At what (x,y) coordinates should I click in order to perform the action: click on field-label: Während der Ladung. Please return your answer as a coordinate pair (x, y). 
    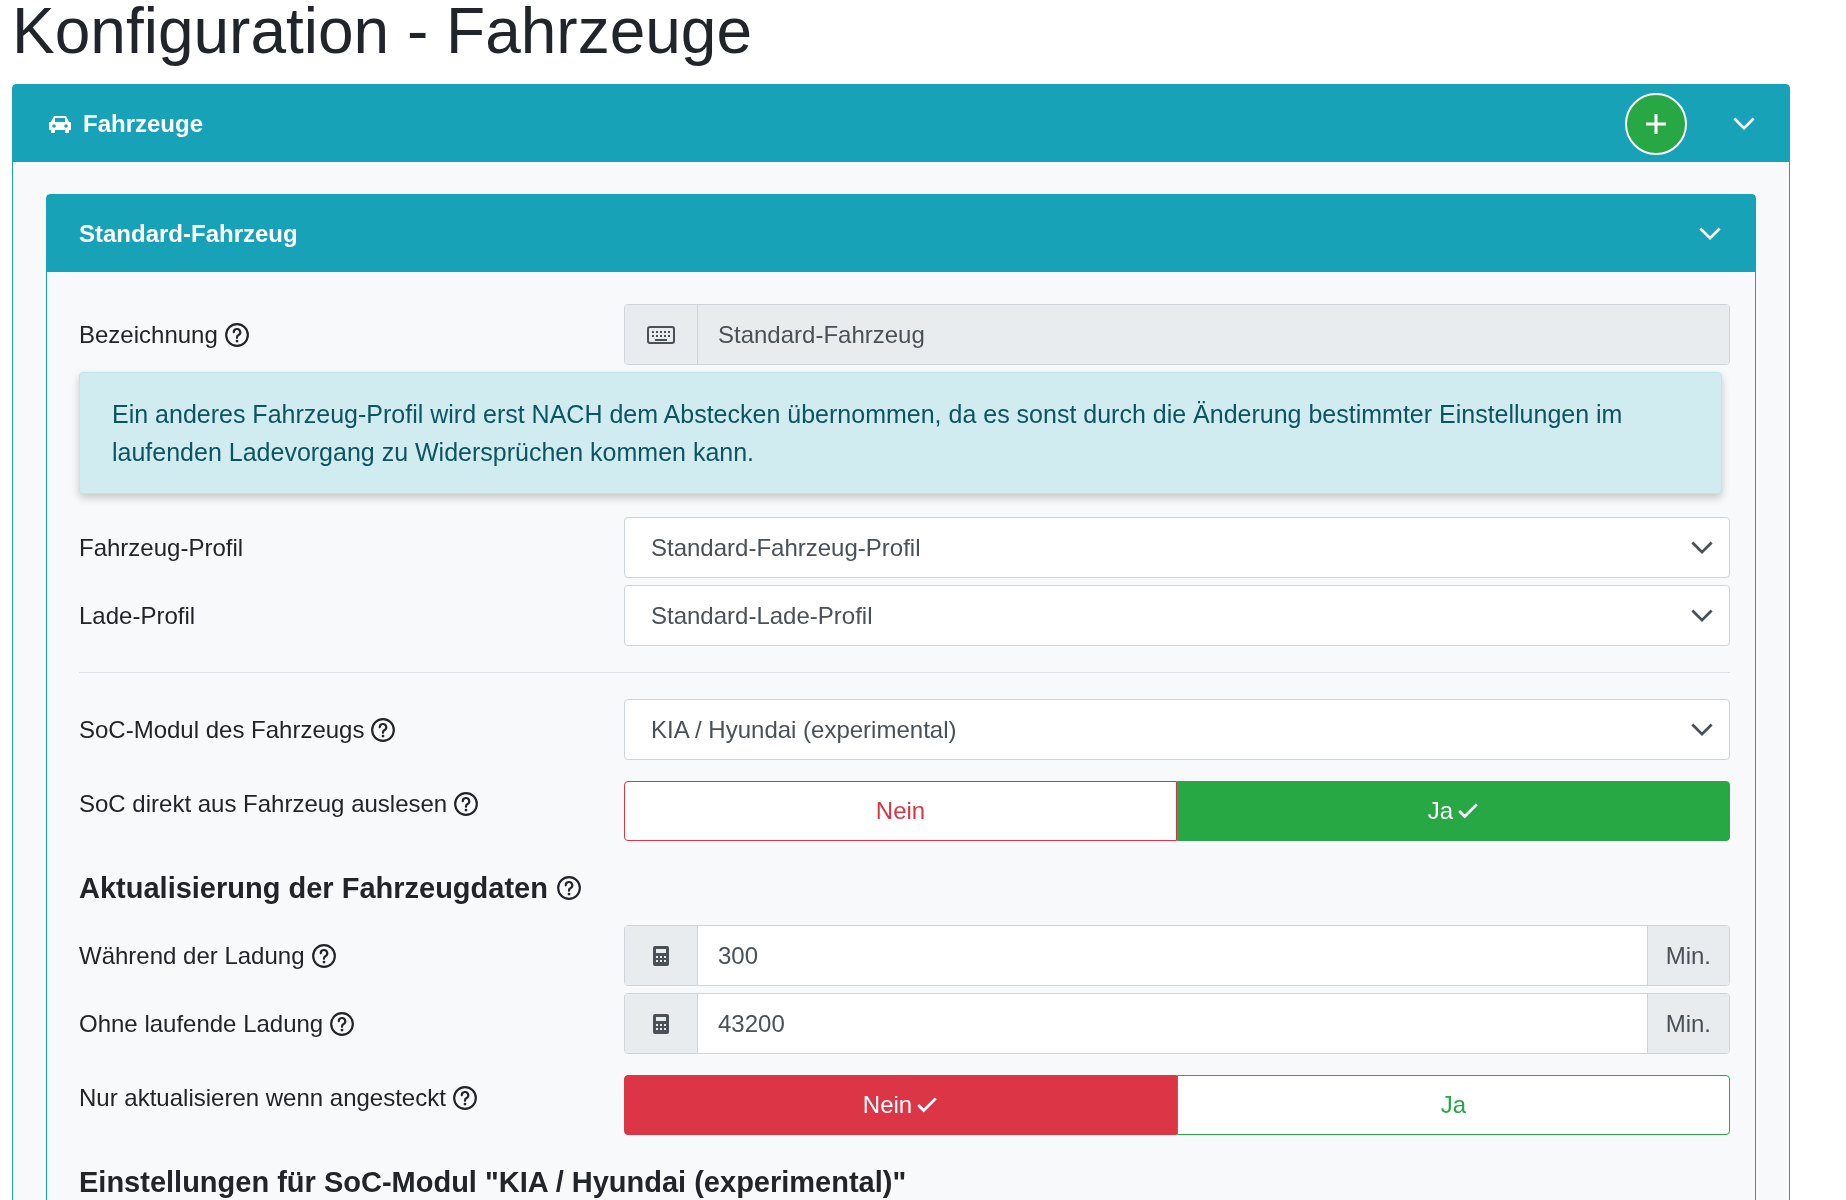
    Looking at the image, I should click on (192, 955).